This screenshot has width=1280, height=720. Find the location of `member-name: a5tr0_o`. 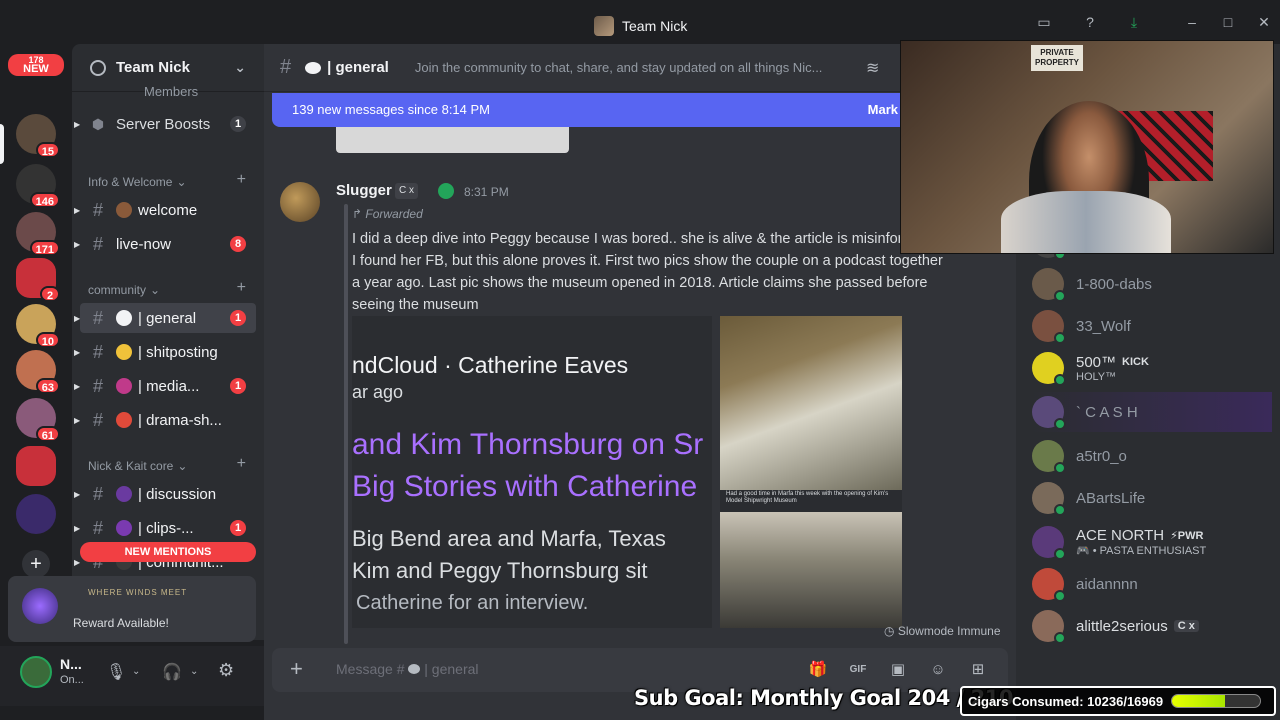

member-name: a5tr0_o is located at coordinates (1101, 456).